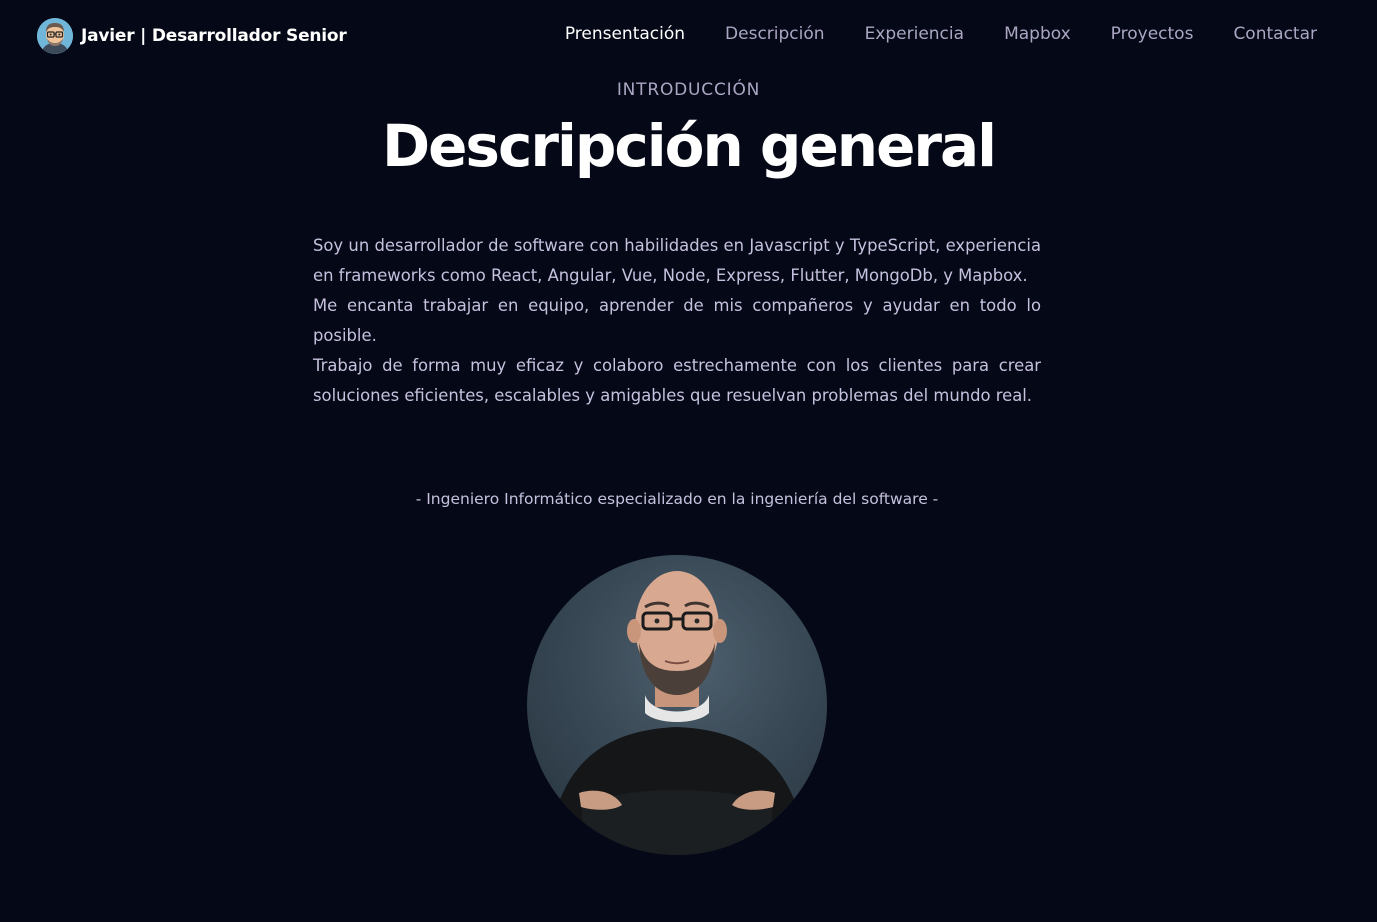  I want to click on cartoon-avatar-icon, so click(55, 36).